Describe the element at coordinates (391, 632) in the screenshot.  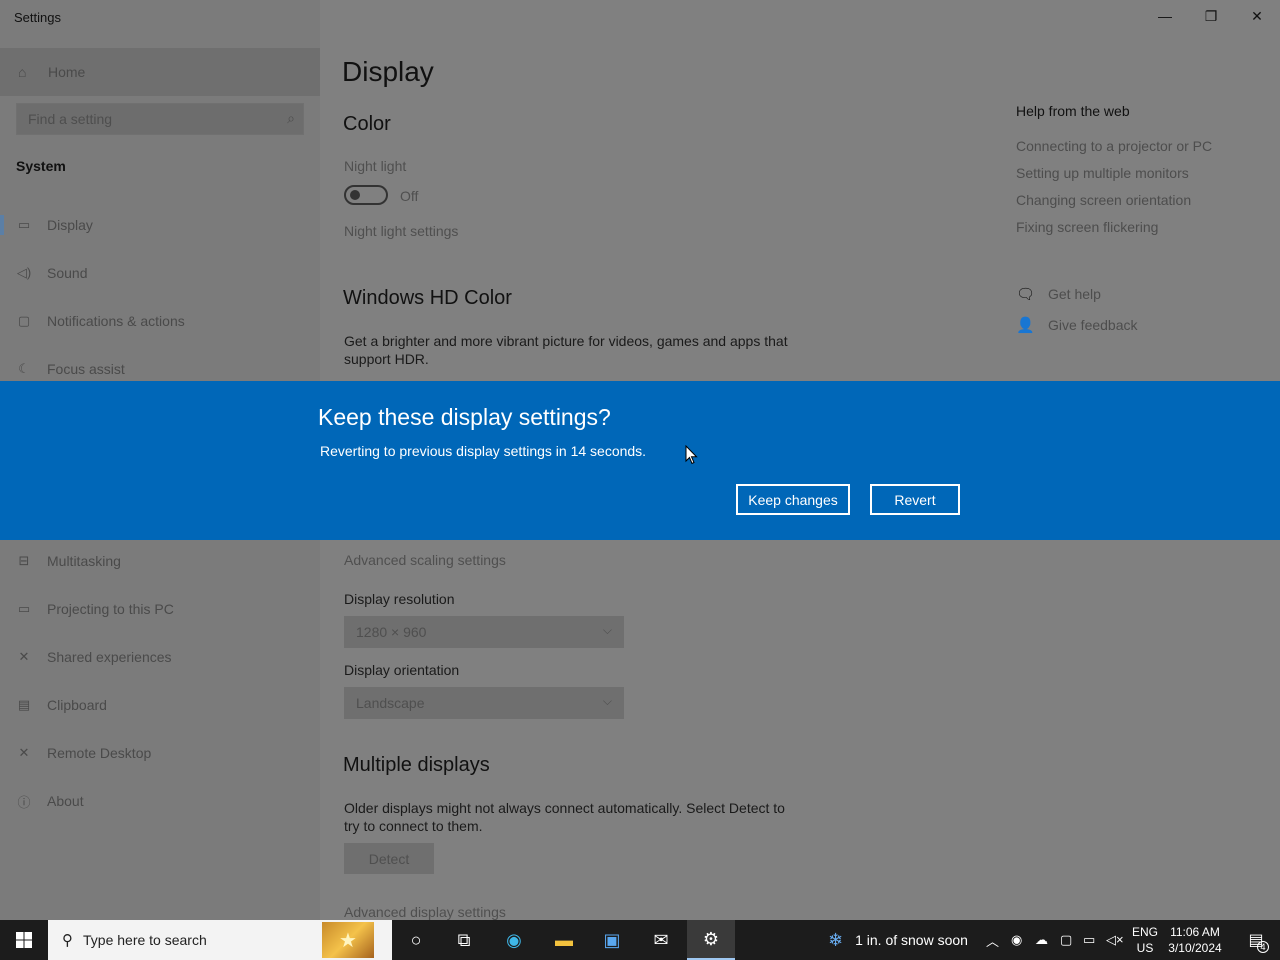
I see `resolution-value: 1280 × 960` at that location.